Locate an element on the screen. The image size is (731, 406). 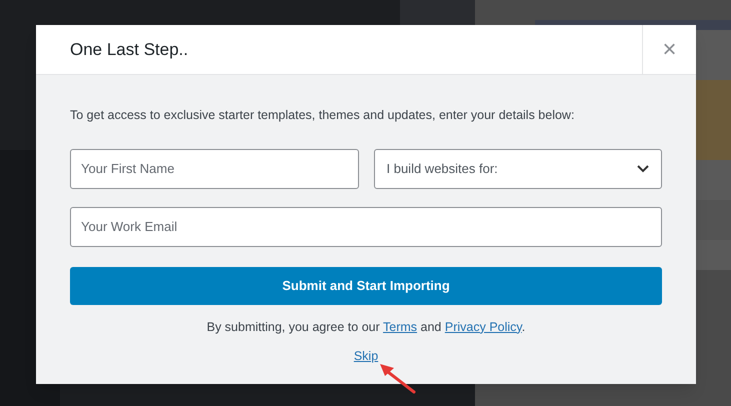
terms-link: Terms is located at coordinates (400, 327).